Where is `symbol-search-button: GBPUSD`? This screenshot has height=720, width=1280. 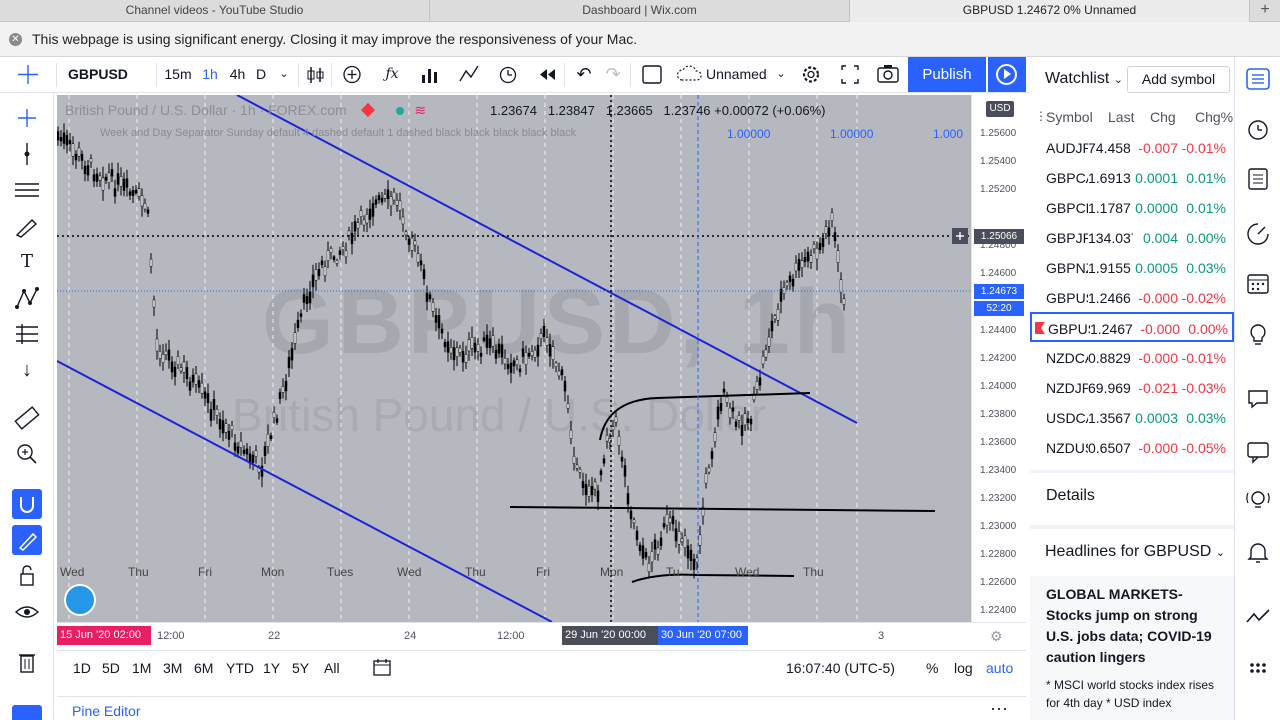
symbol-search-button: GBPUSD is located at coordinates (98, 74).